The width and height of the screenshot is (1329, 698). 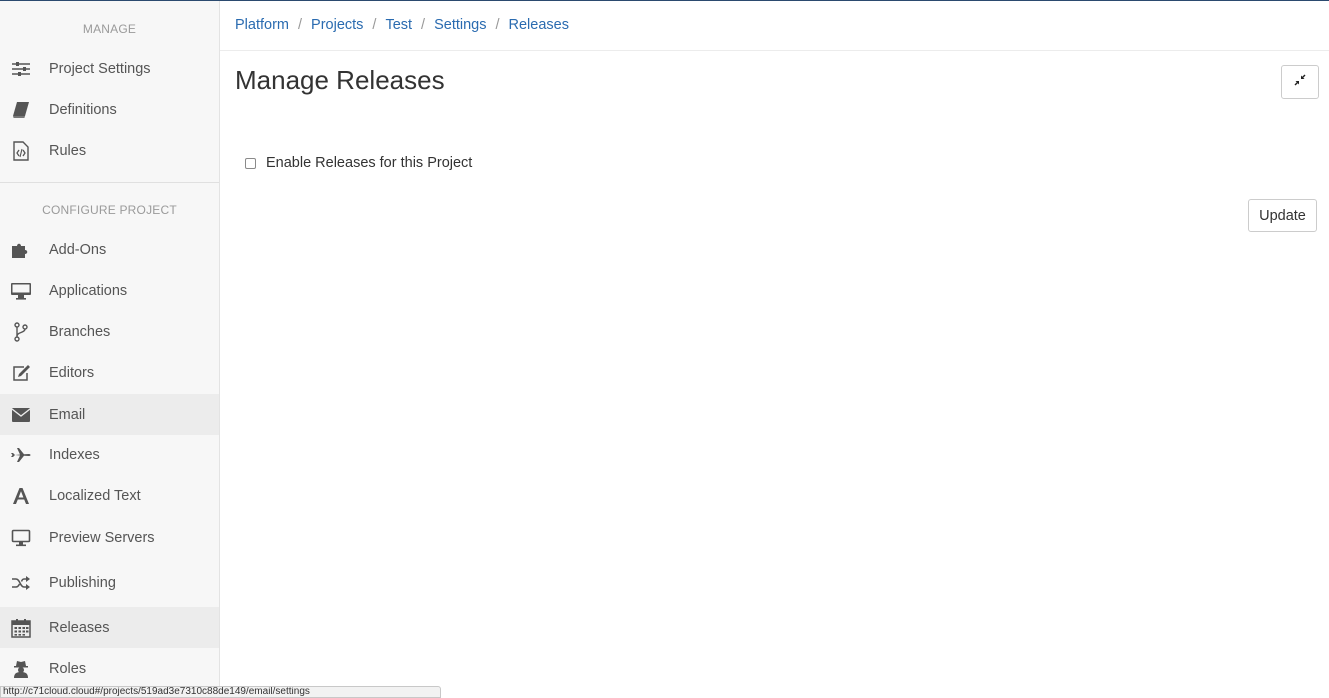 I want to click on shuffle-icon, so click(x=21, y=583).